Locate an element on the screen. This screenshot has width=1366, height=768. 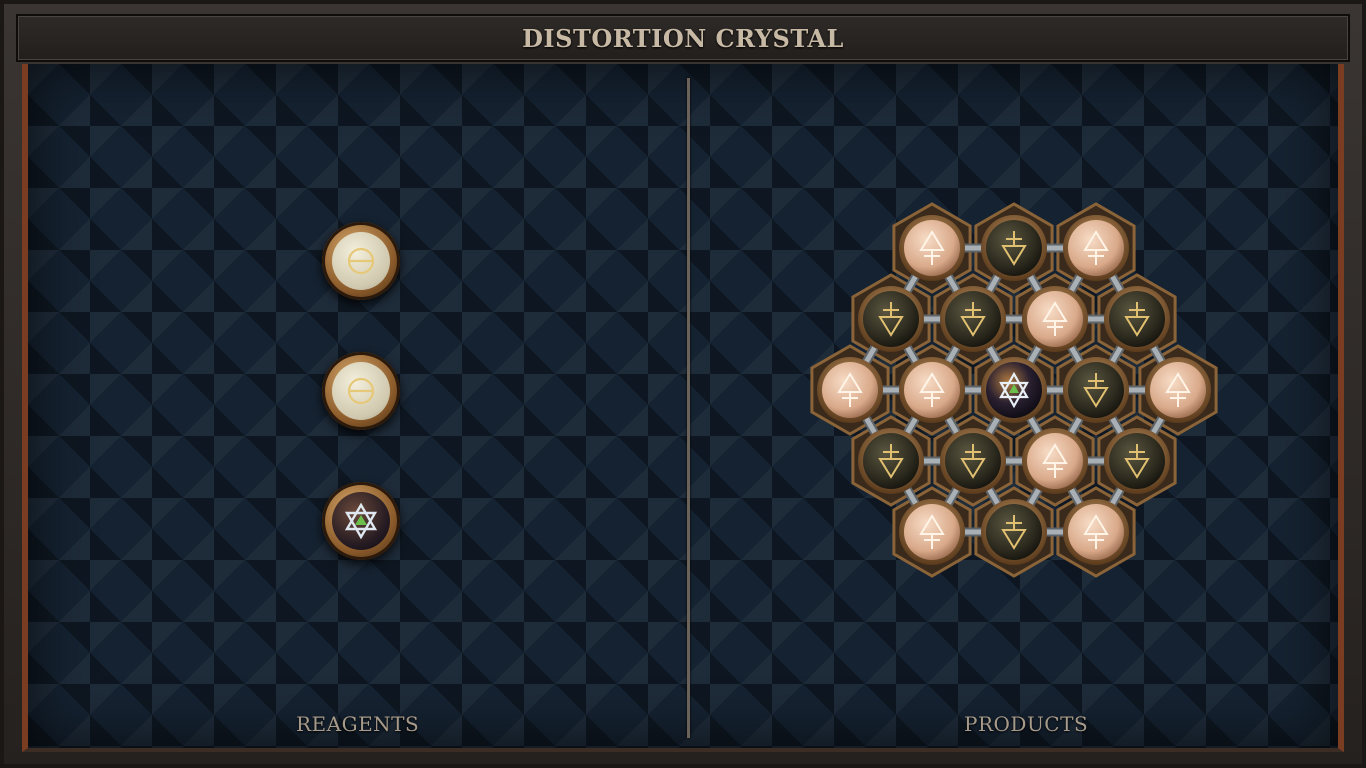
product-atom-center is located at coordinates (1014, 390).